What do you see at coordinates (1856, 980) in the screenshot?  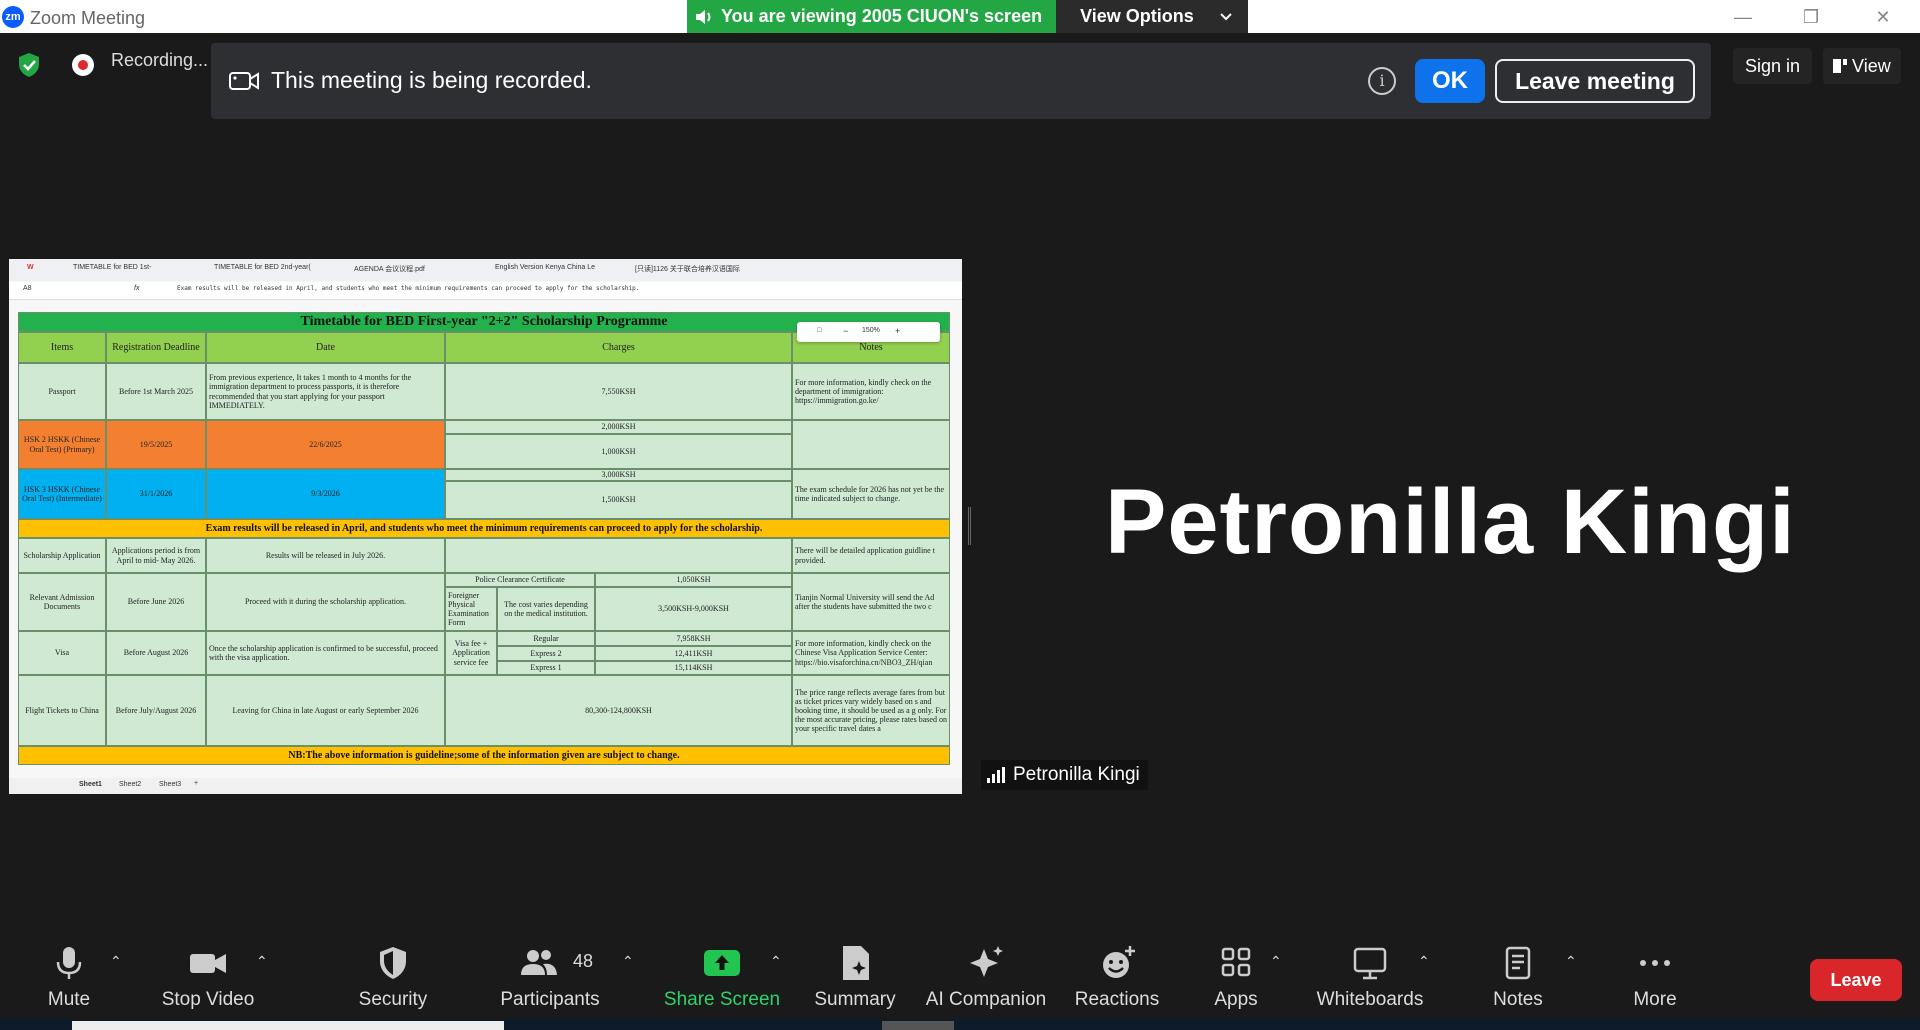 I see `leave-button: Leave` at bounding box center [1856, 980].